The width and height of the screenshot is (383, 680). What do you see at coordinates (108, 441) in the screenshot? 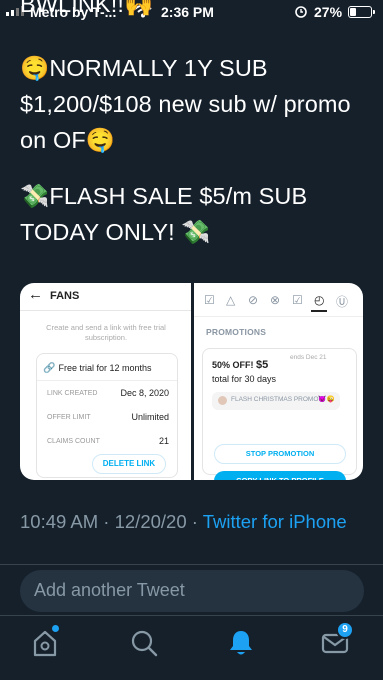
I see `info-row-claims-count: CLAIMS COUNT 21` at bounding box center [108, 441].